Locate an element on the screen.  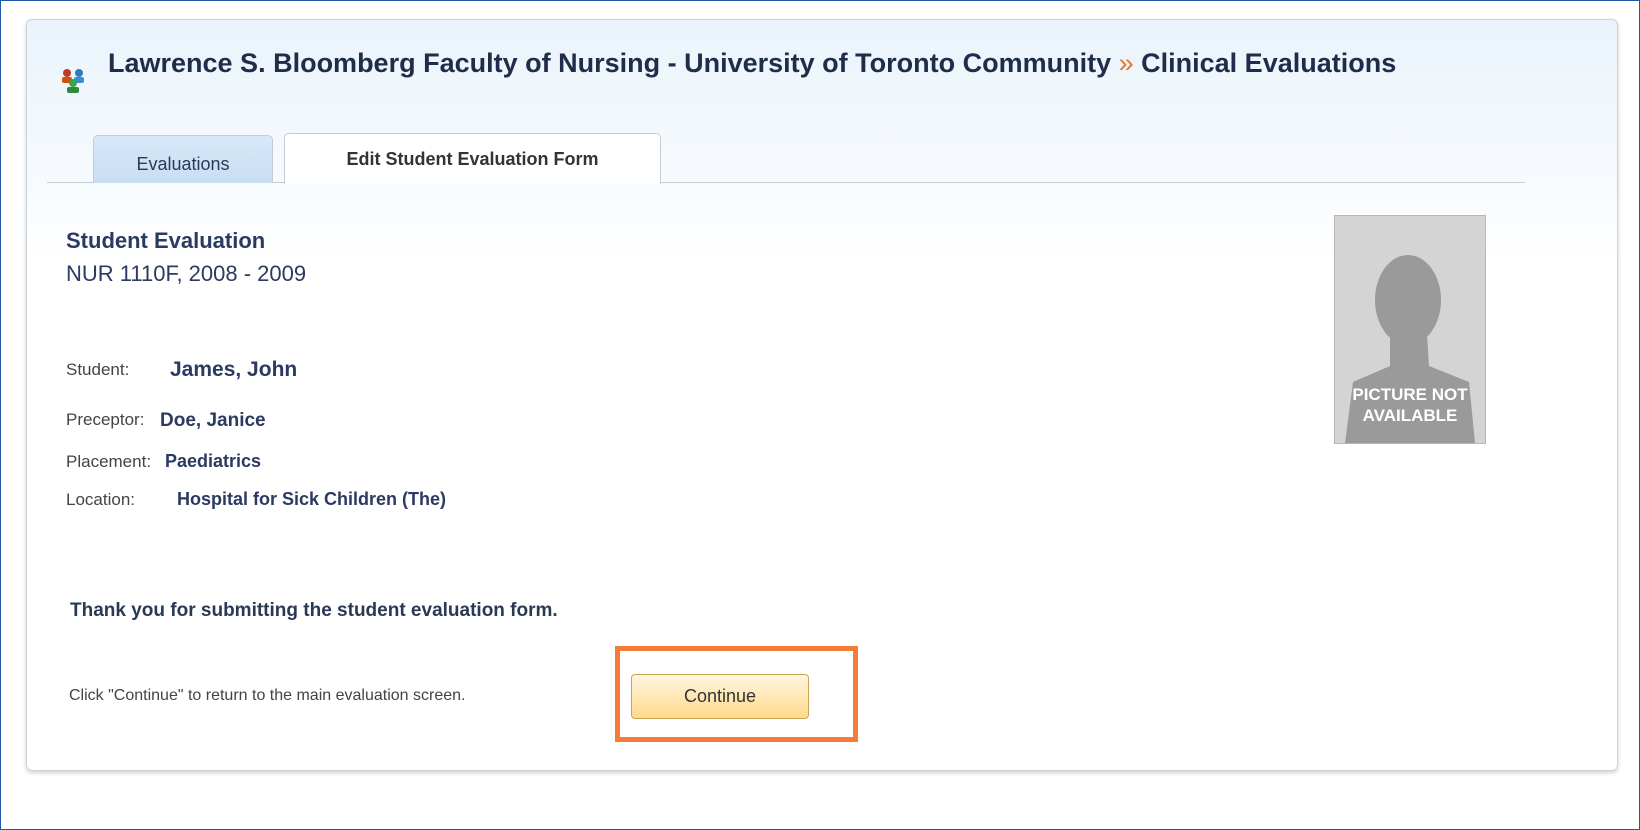
student-photo-placeholder: PICTURE NOT AVAILABLE is located at coordinates (1410, 329).